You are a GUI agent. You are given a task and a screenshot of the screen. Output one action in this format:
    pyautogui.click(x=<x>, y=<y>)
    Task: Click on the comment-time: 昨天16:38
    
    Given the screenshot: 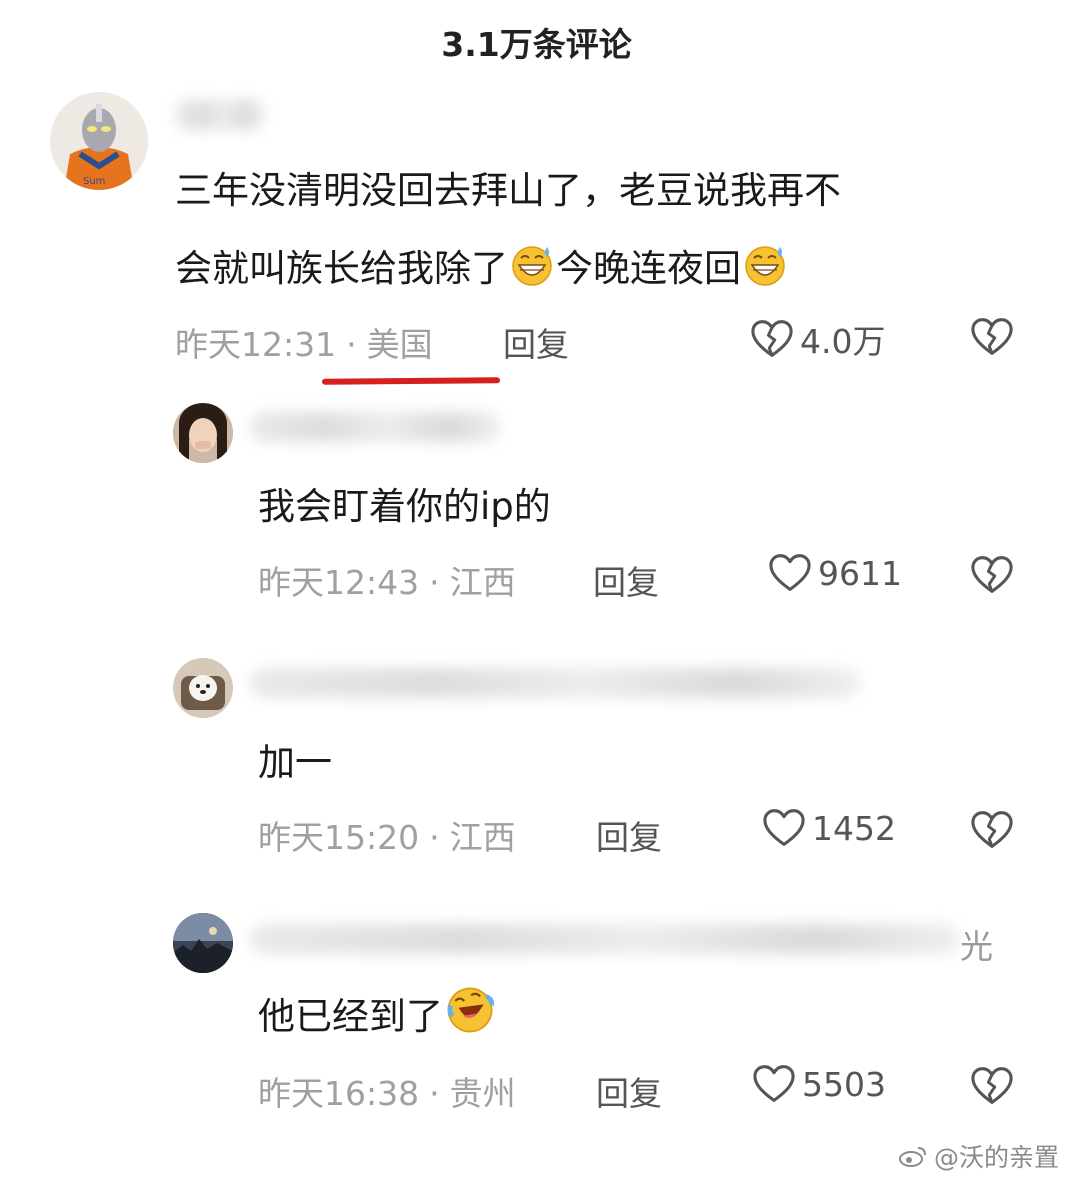 What is the action you would take?
    pyautogui.click(x=339, y=1093)
    